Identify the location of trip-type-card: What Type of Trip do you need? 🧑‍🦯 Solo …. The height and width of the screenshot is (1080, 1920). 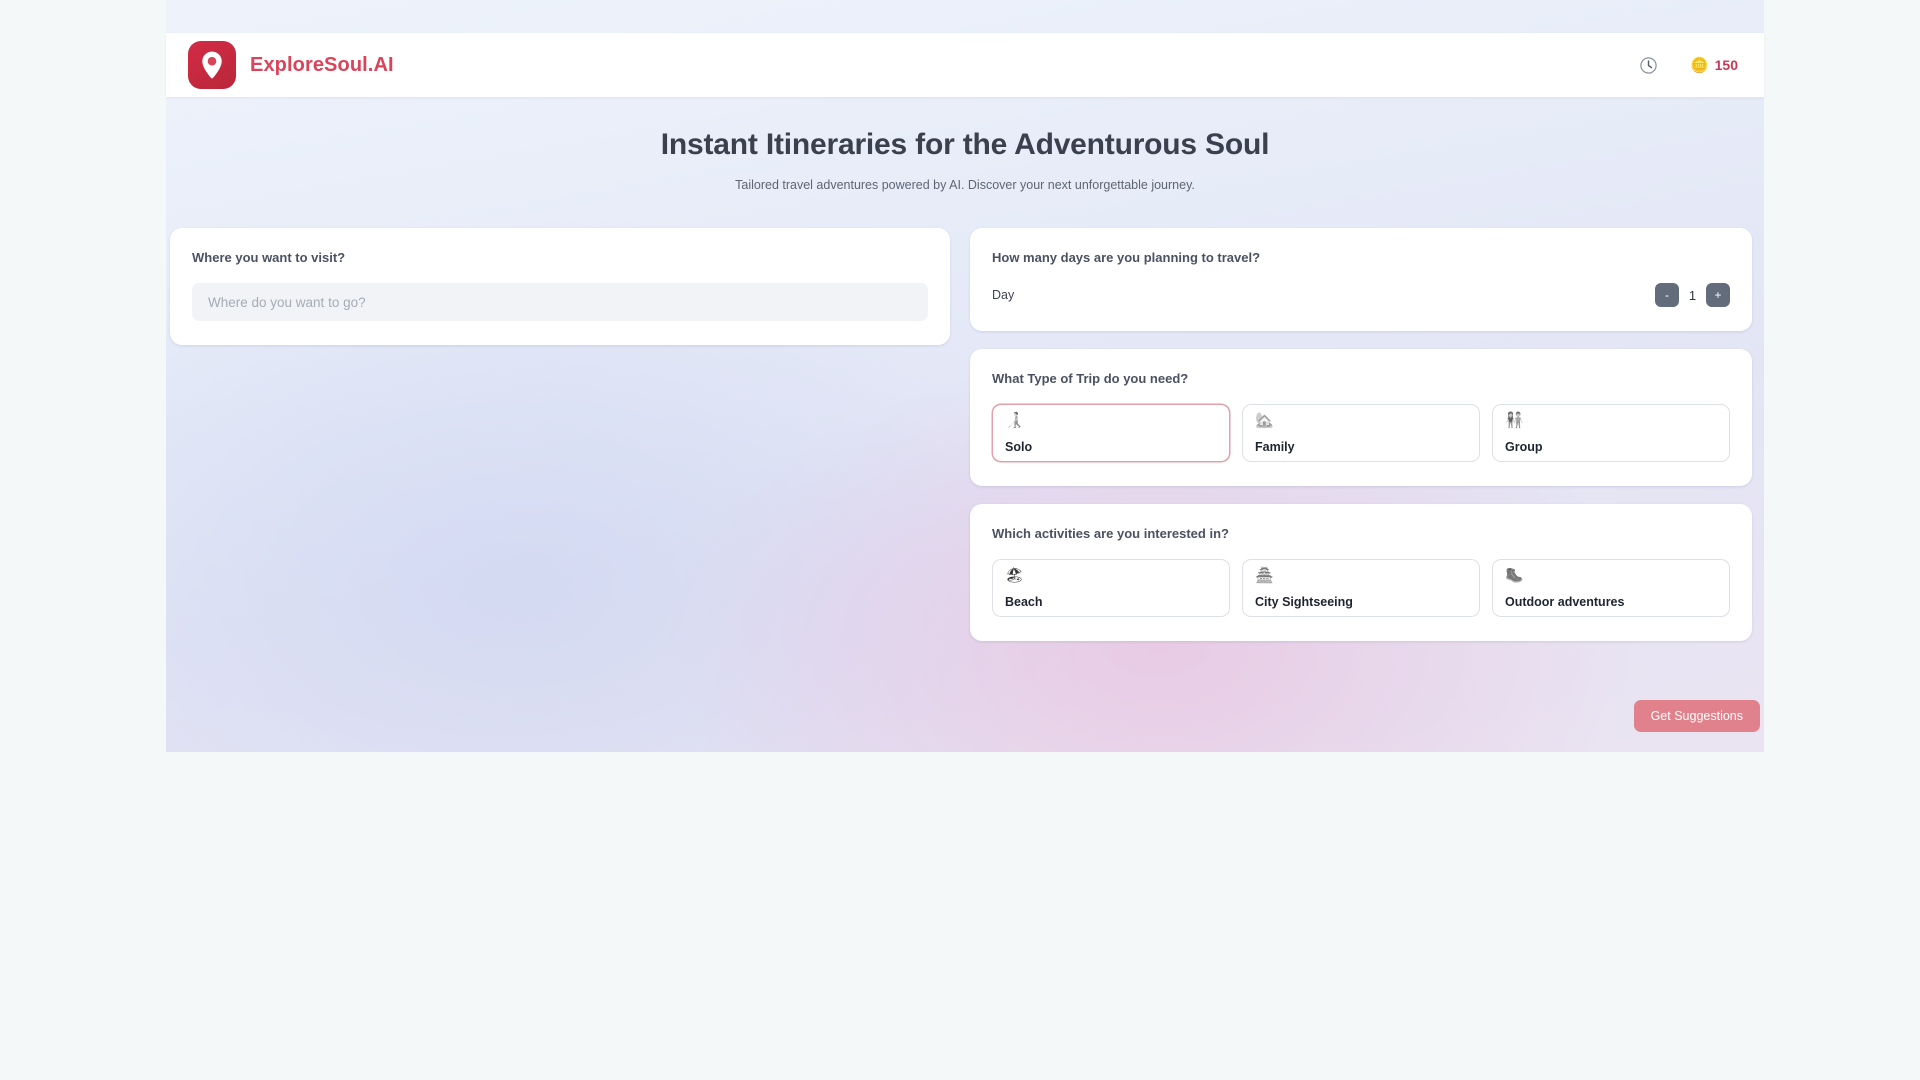
(1361, 417).